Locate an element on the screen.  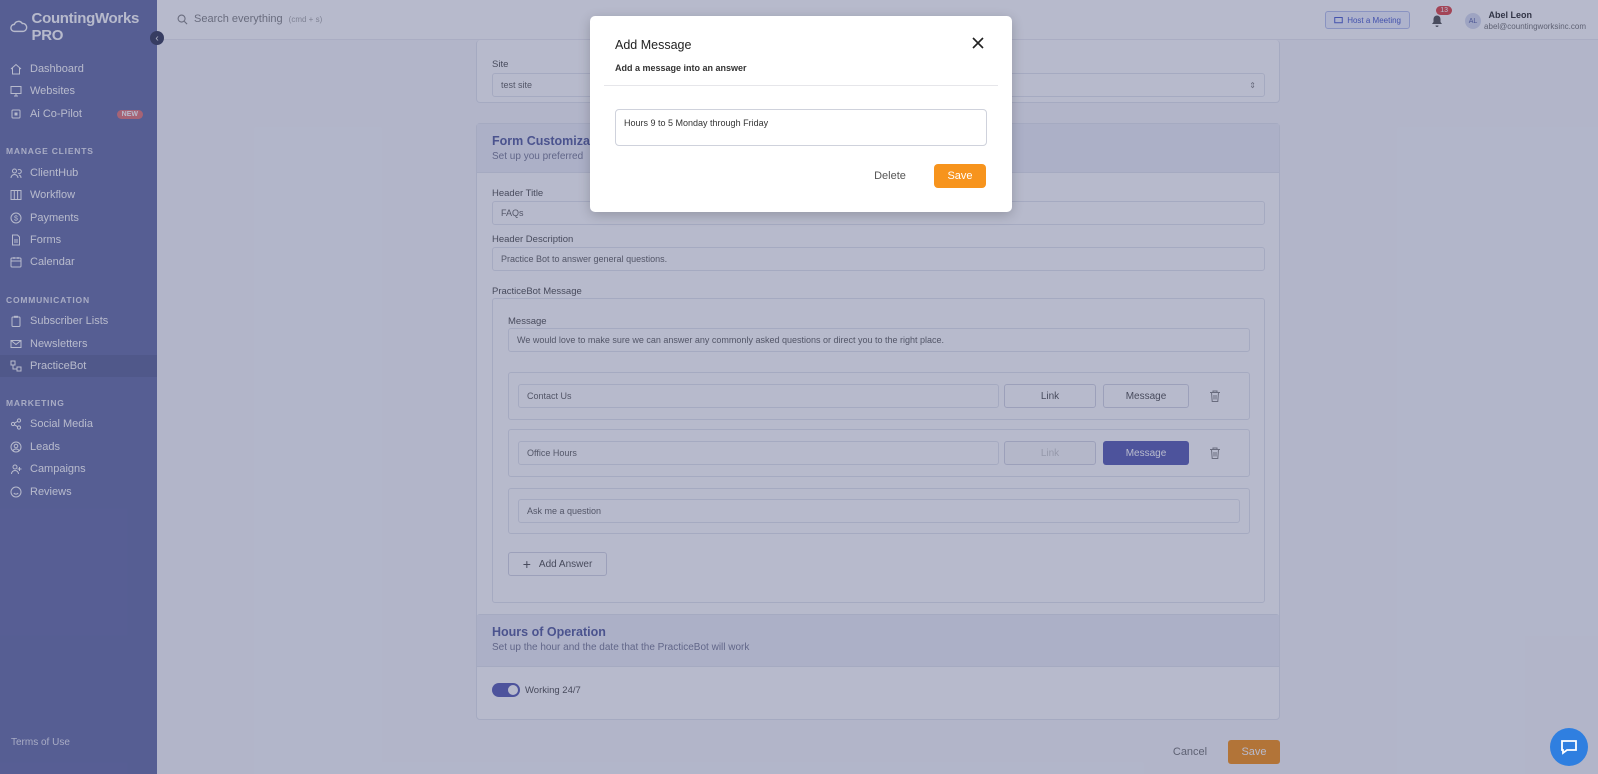
modal-divider is located at coordinates (801, 85).